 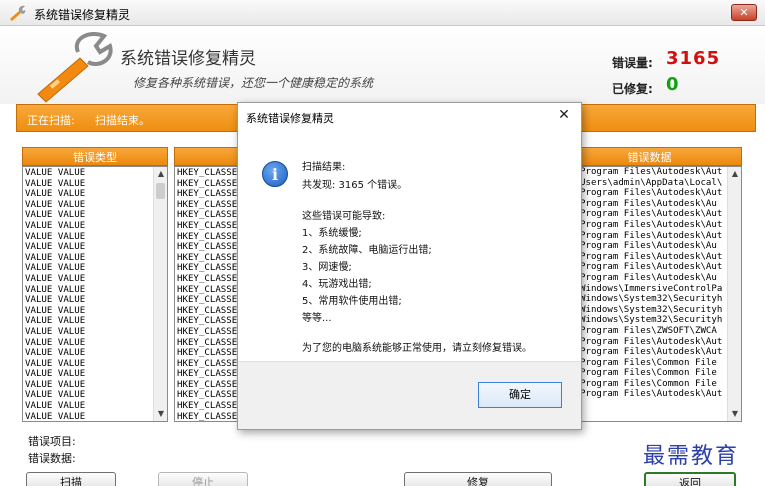 What do you see at coordinates (327, 267) in the screenshot?
I see `dialog-line: 3、网速慢;` at bounding box center [327, 267].